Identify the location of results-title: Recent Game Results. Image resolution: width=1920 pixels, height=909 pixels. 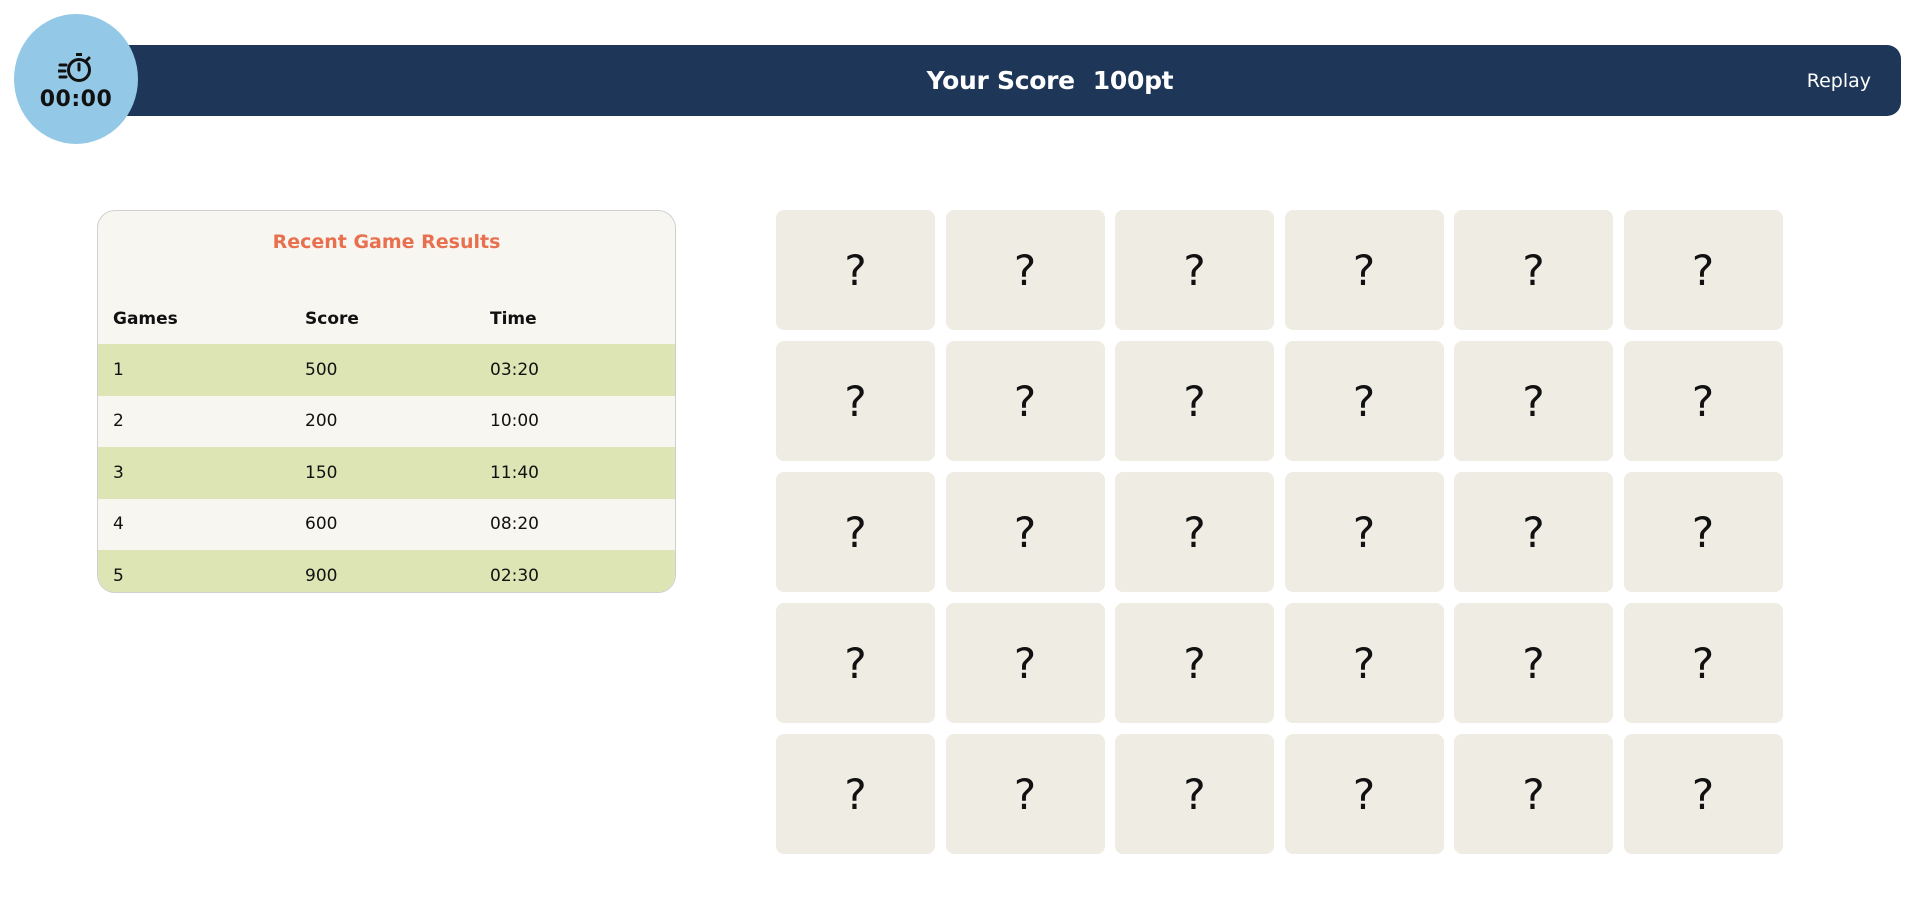
(386, 242).